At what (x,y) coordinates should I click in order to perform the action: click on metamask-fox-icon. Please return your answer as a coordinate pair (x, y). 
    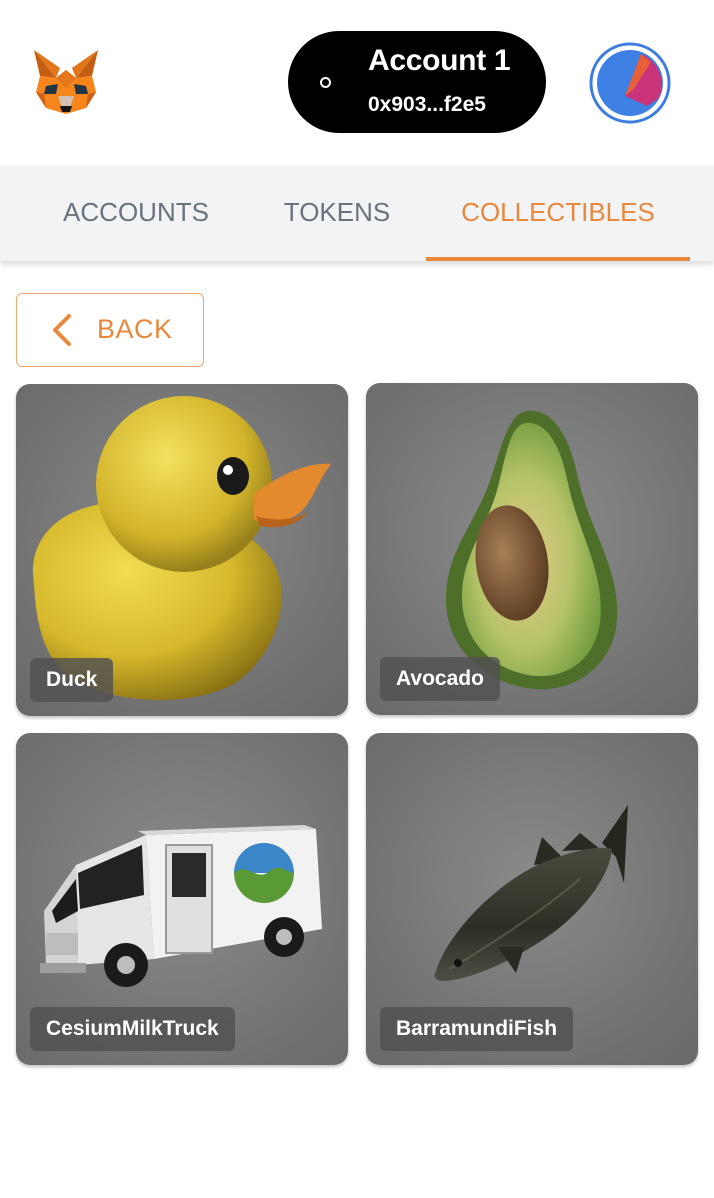
    Looking at the image, I should click on (66, 82).